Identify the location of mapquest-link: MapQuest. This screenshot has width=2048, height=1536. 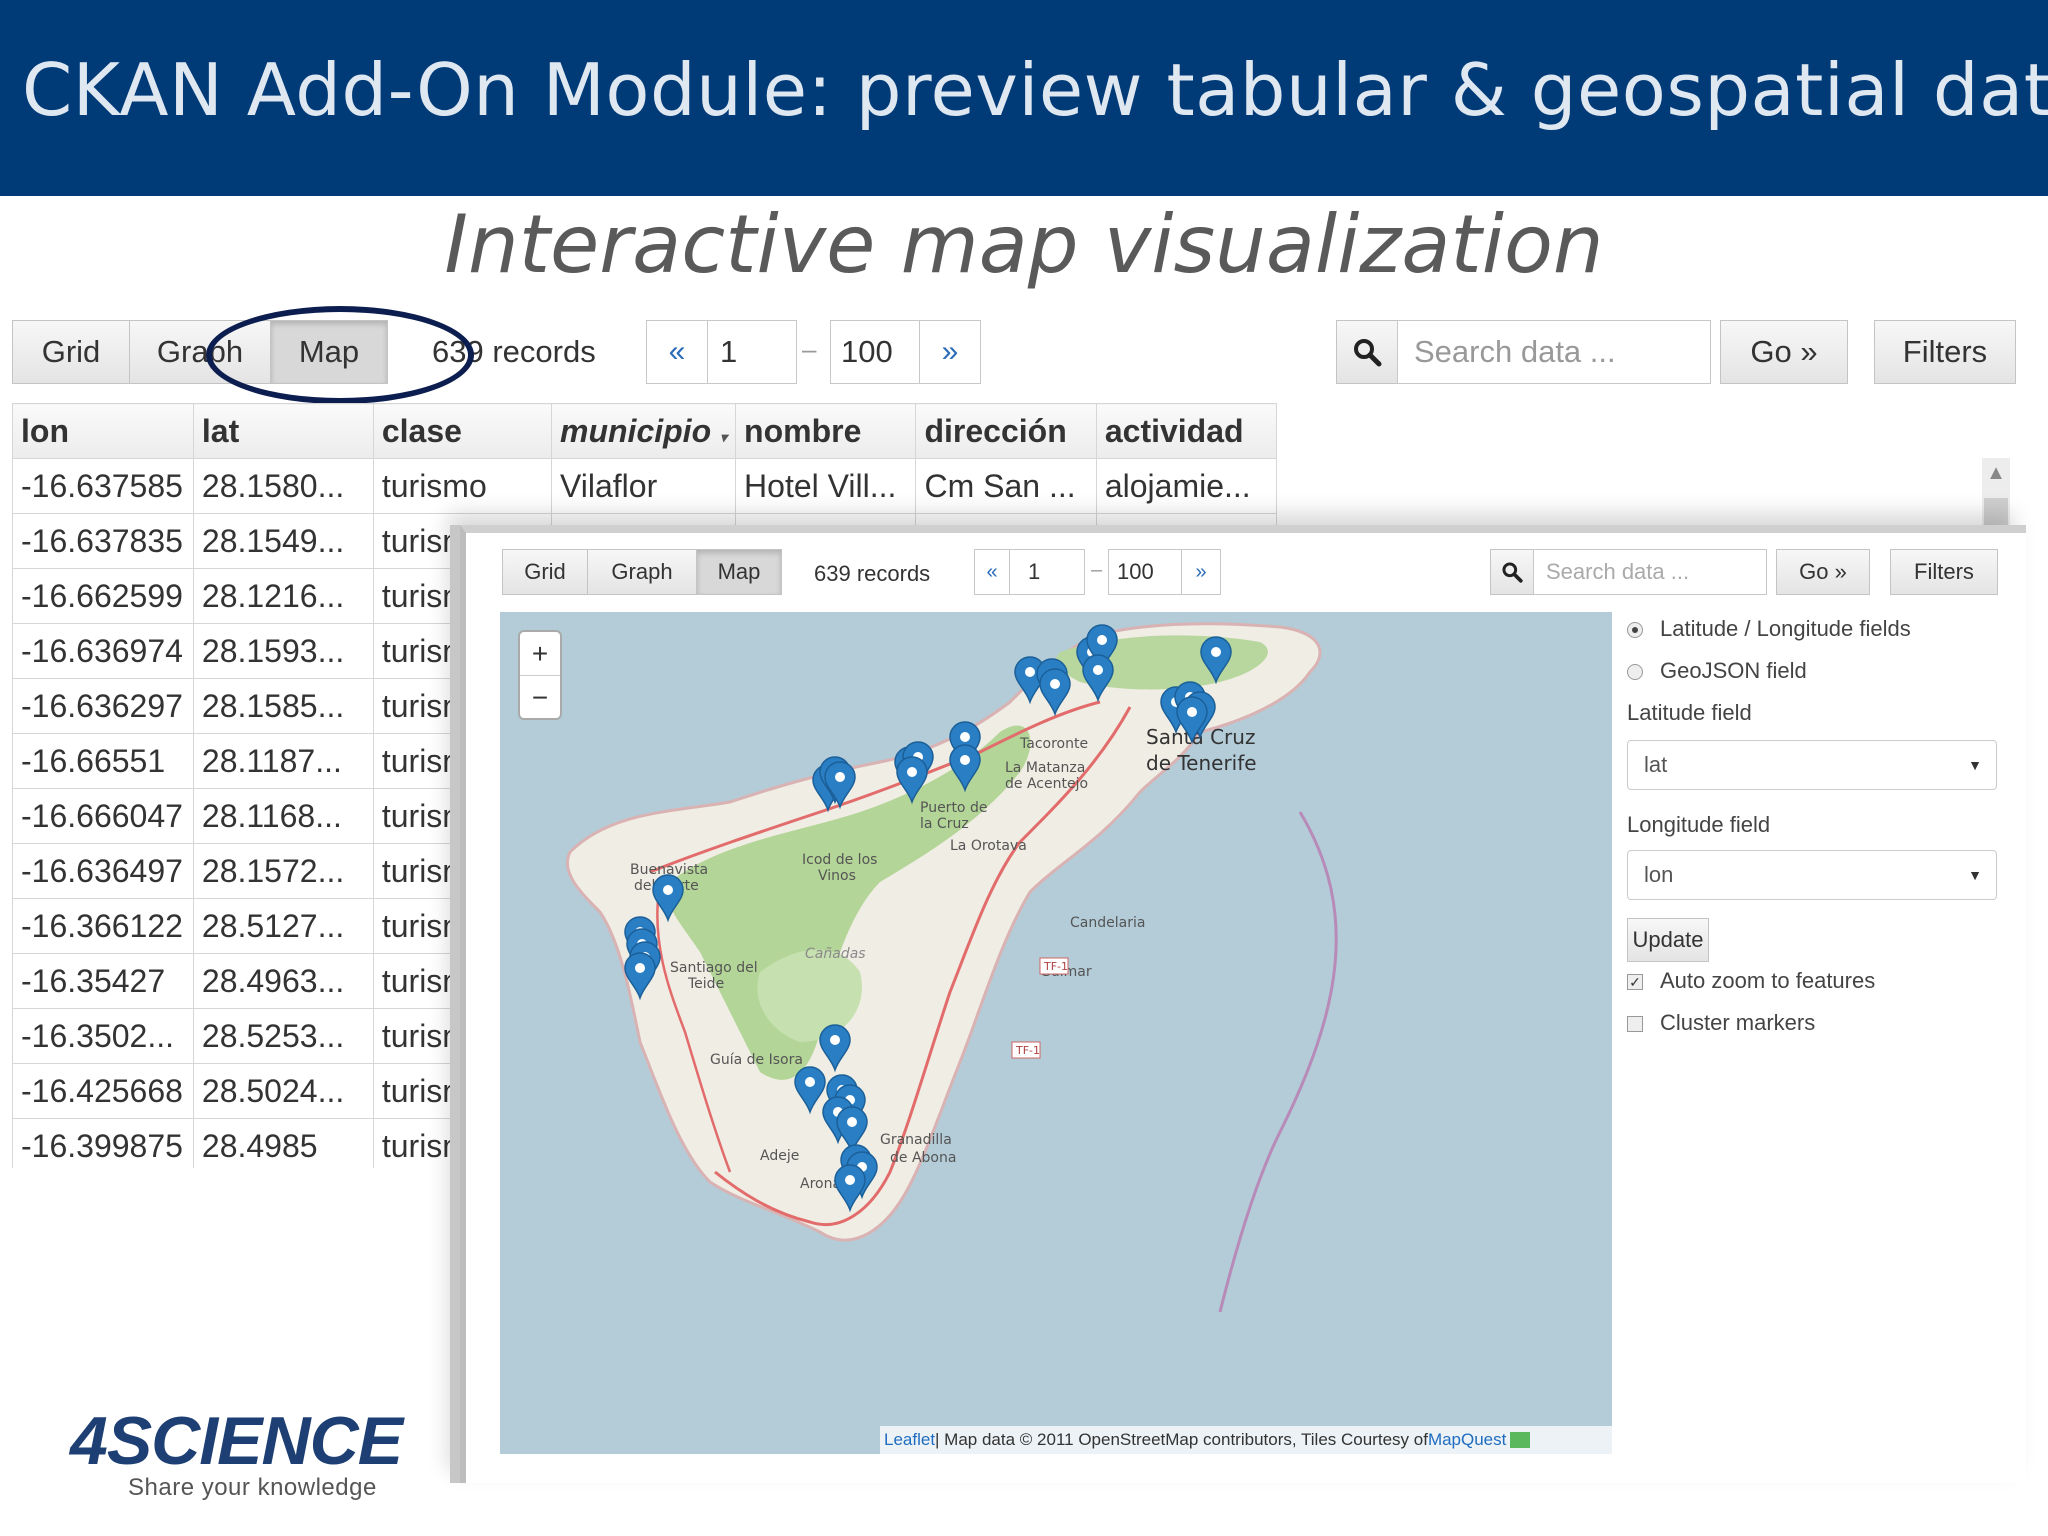
(1467, 1440).